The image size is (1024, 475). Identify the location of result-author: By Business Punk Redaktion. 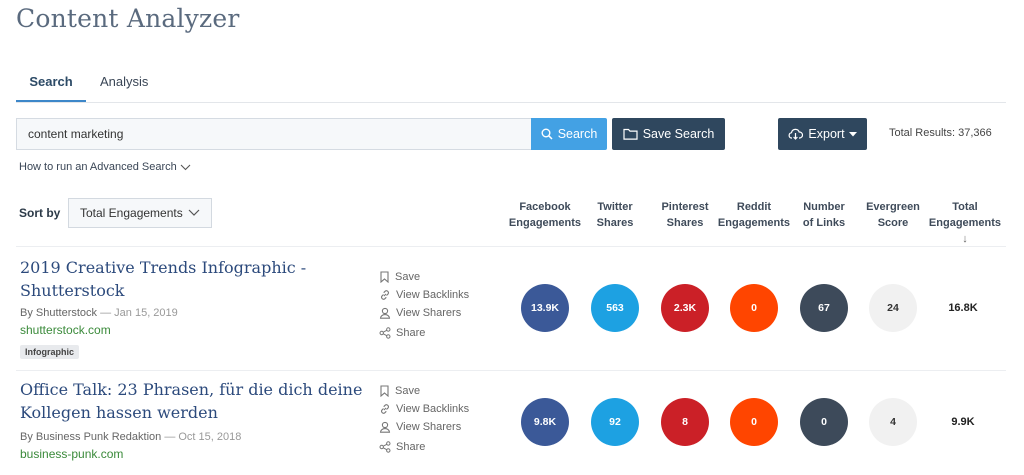
(91, 437).